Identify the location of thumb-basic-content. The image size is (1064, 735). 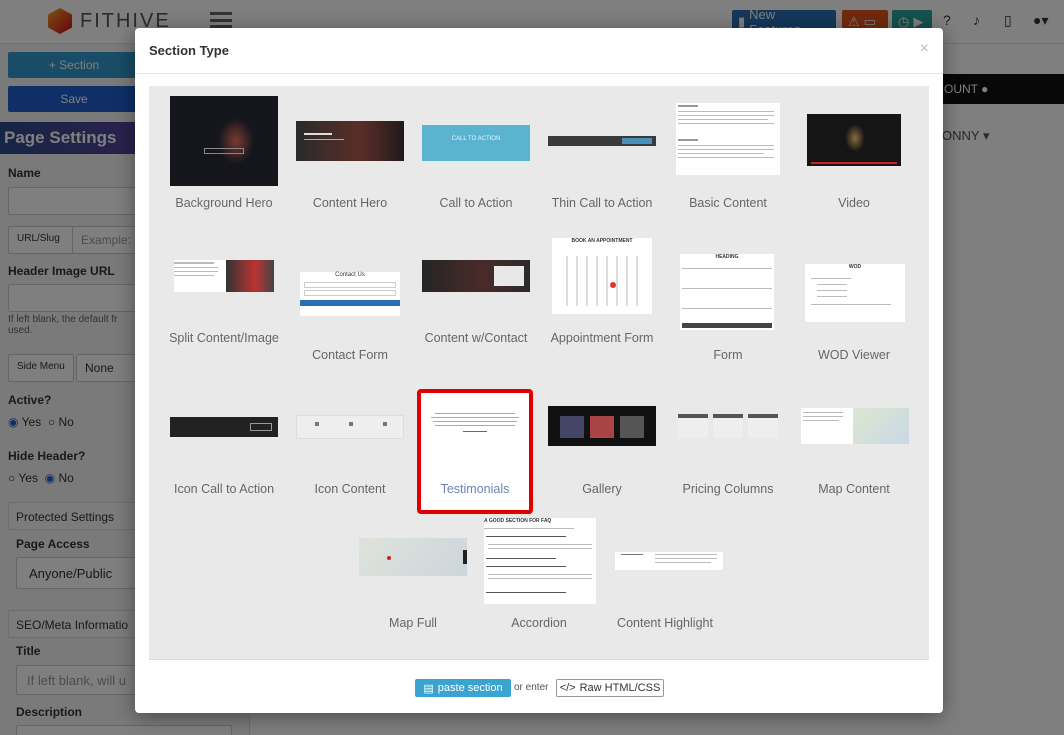
(728, 139).